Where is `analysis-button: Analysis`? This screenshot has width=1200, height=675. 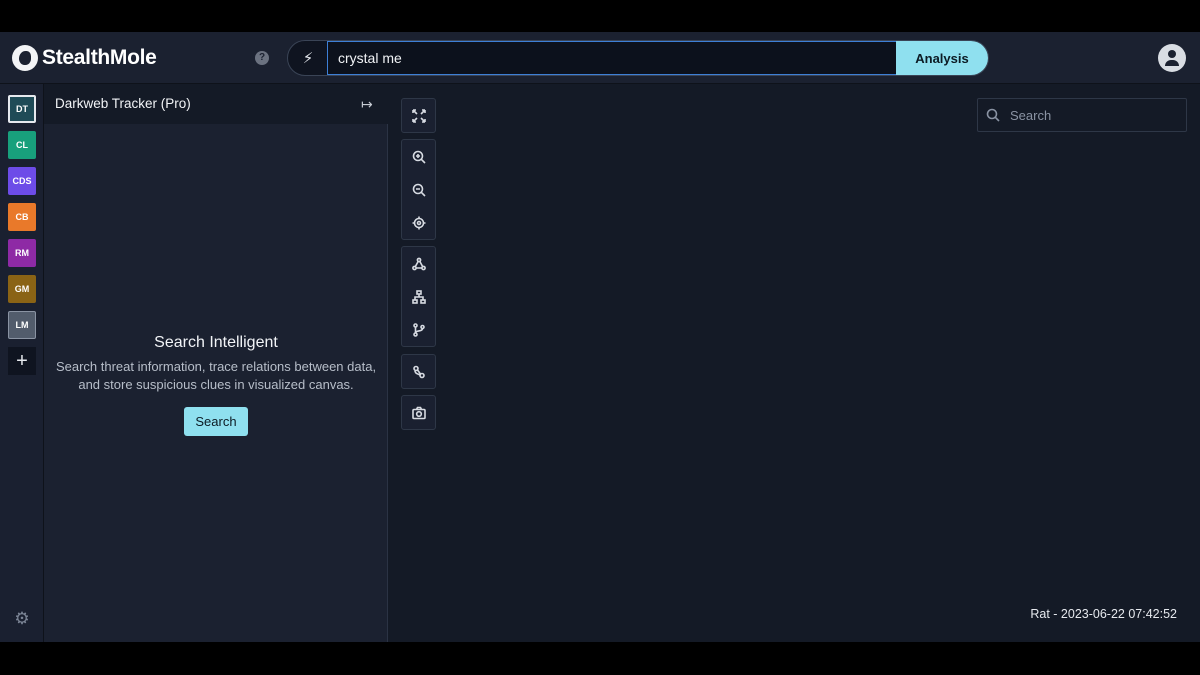 analysis-button: Analysis is located at coordinates (942, 58).